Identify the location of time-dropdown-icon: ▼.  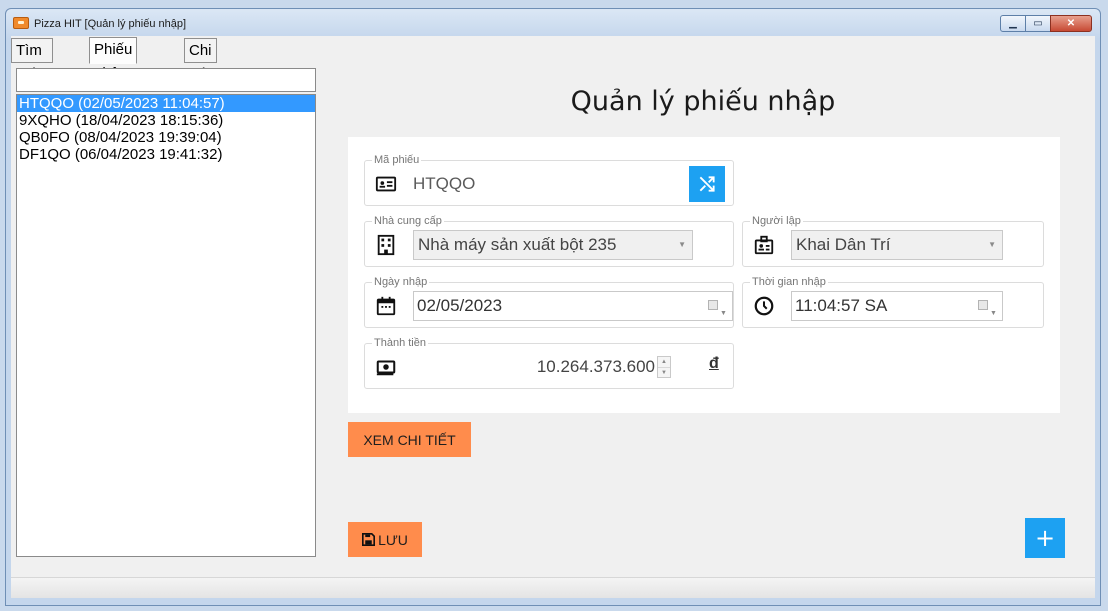
(988, 308).